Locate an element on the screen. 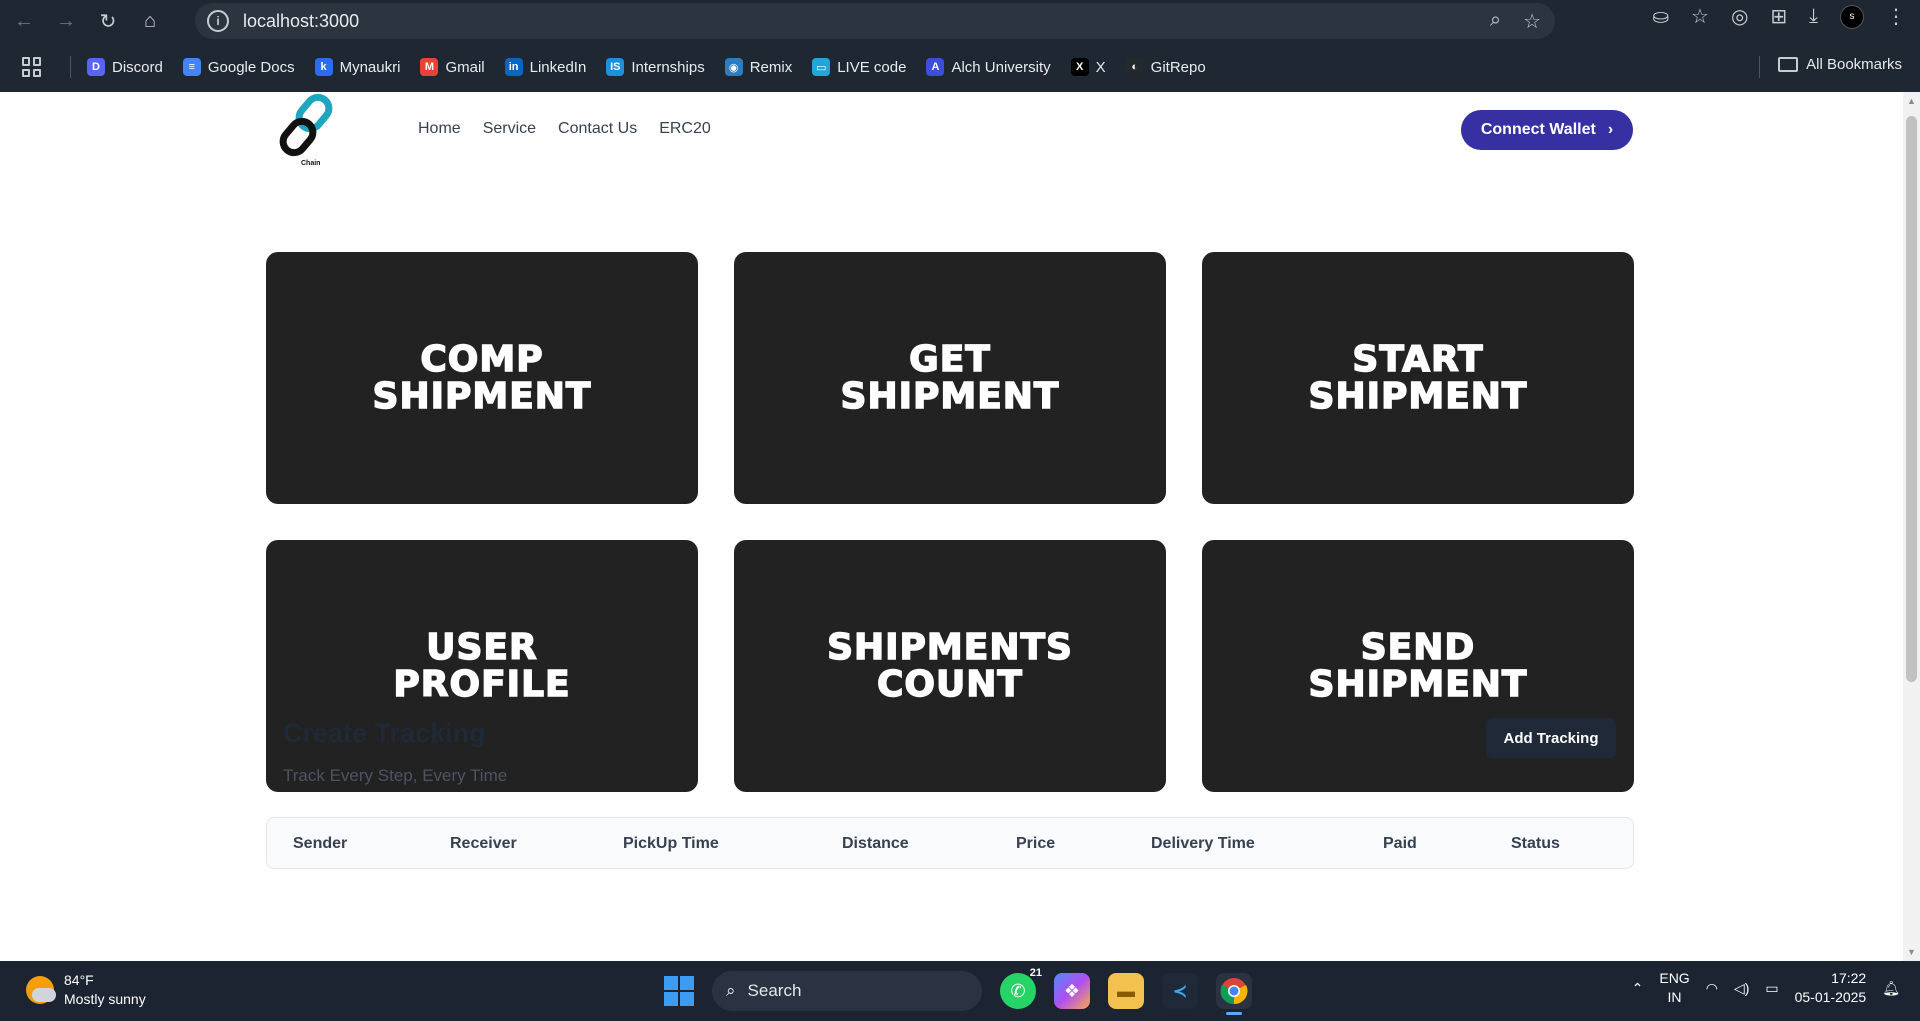 The width and height of the screenshot is (1920, 1021). language-indicator: ENG IN is located at coordinates (1674, 988).